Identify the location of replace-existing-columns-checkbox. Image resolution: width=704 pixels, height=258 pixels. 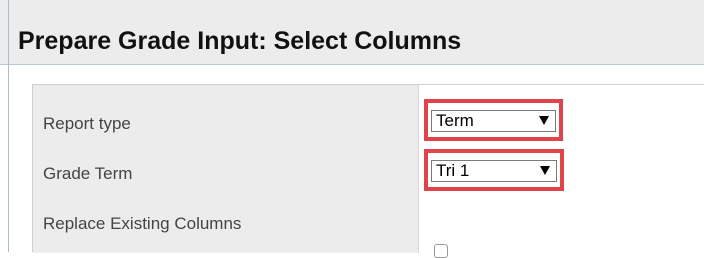
(441, 251).